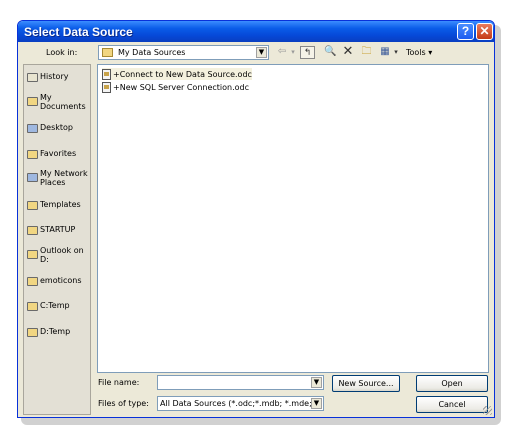 The image size is (512, 434). I want to click on files-of-type-value: All Data Sources (*.odc;*.mdb; *.mde;, so click(236, 403).